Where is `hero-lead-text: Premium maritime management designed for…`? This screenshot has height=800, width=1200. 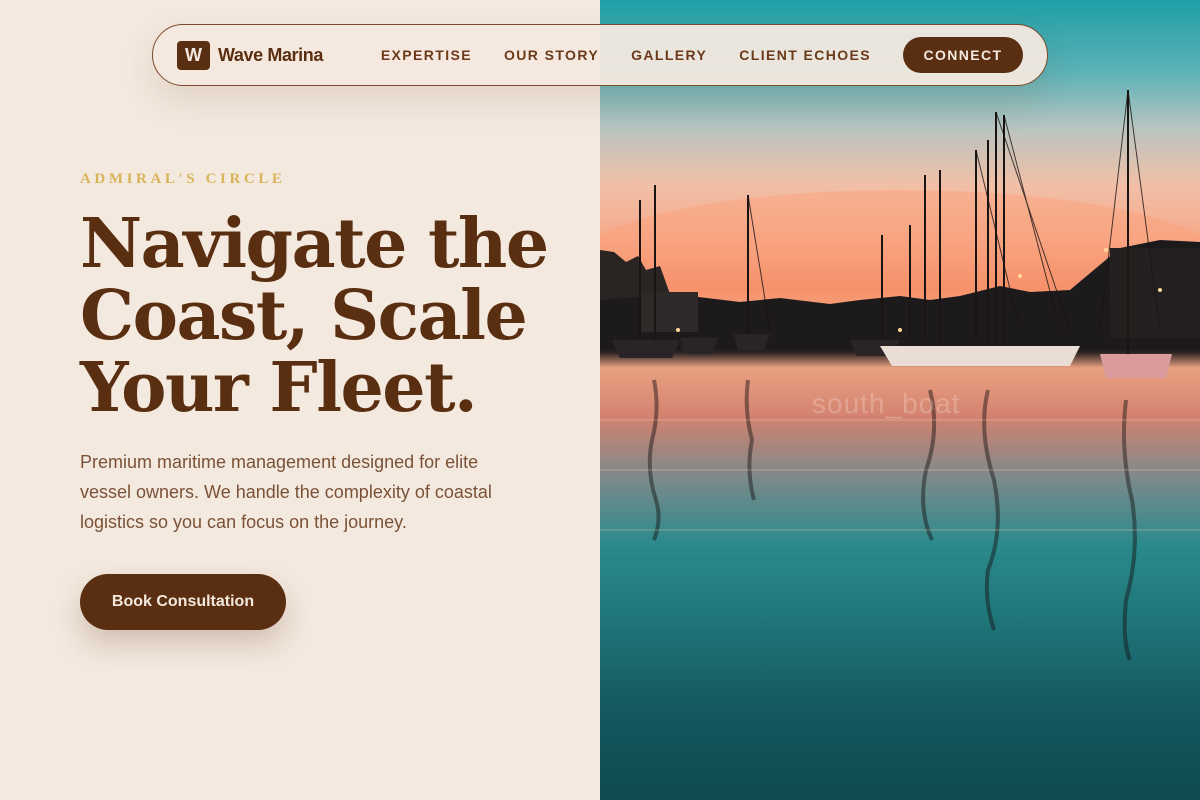 hero-lead-text: Premium maritime management designed for… is located at coordinates (286, 492).